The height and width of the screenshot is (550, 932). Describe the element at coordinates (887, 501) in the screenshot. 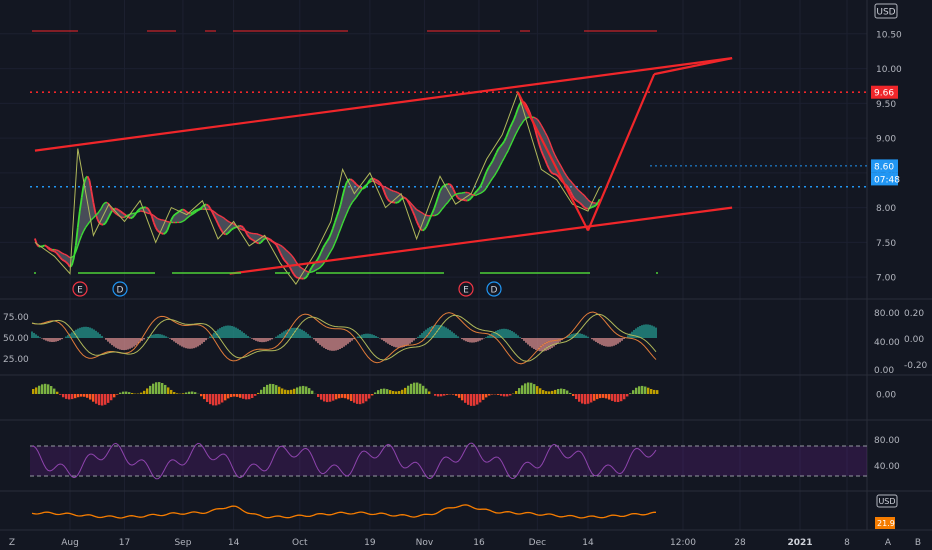

I see `volatility-currency-badge: USD` at that location.